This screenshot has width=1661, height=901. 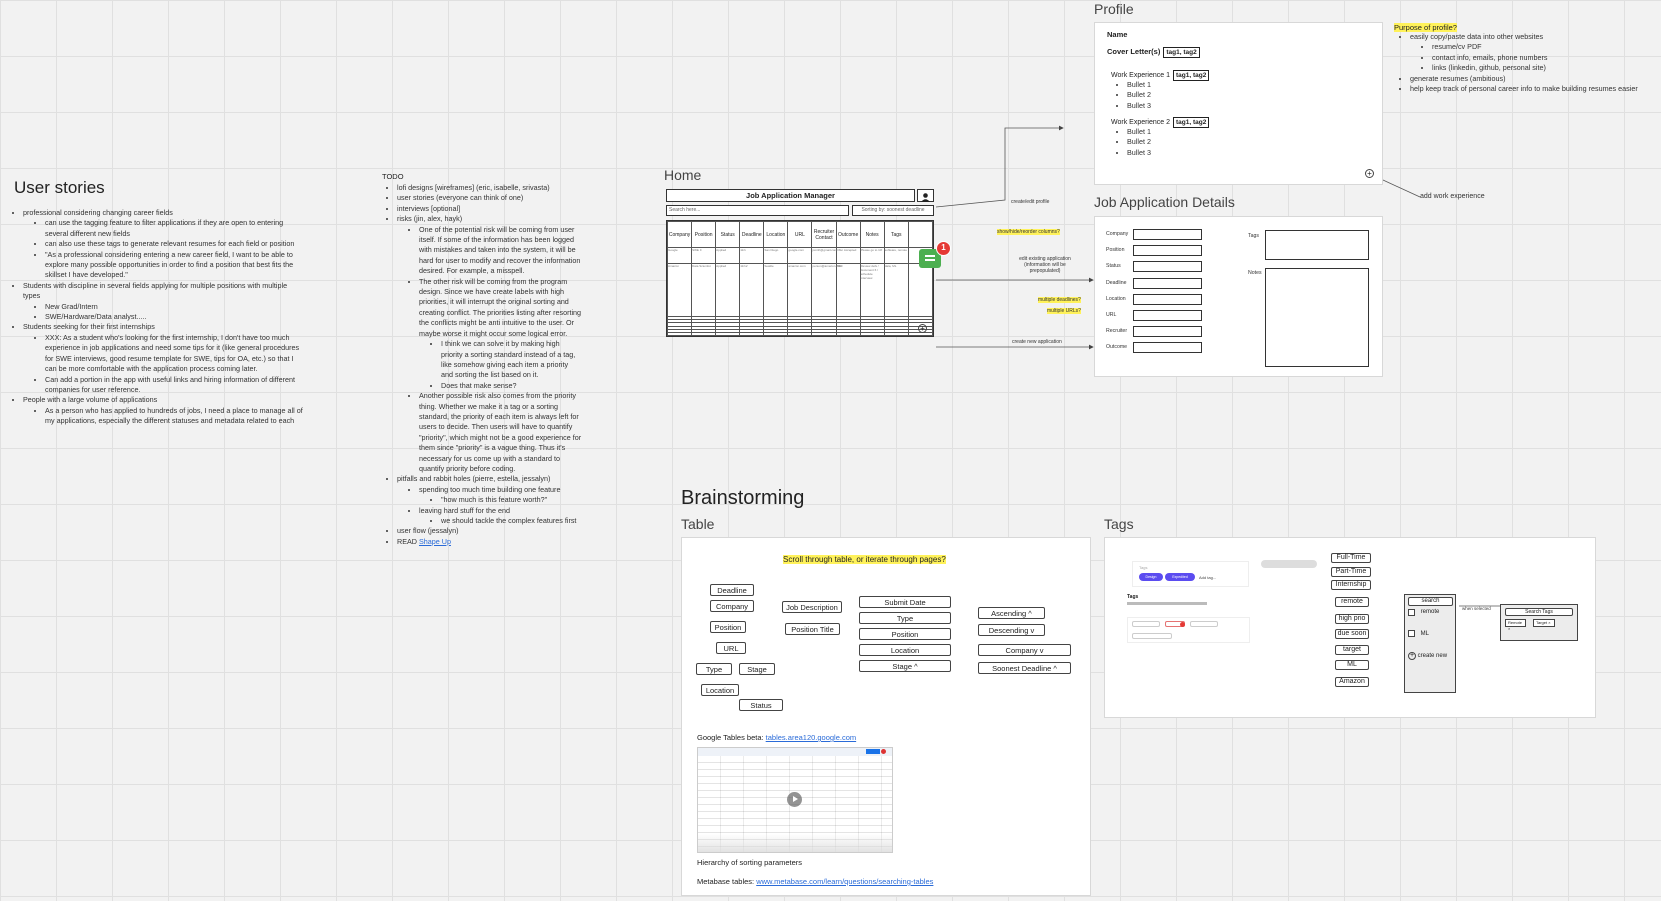 I want to click on selected-chip-target: Target ×, so click(x=1544, y=623).